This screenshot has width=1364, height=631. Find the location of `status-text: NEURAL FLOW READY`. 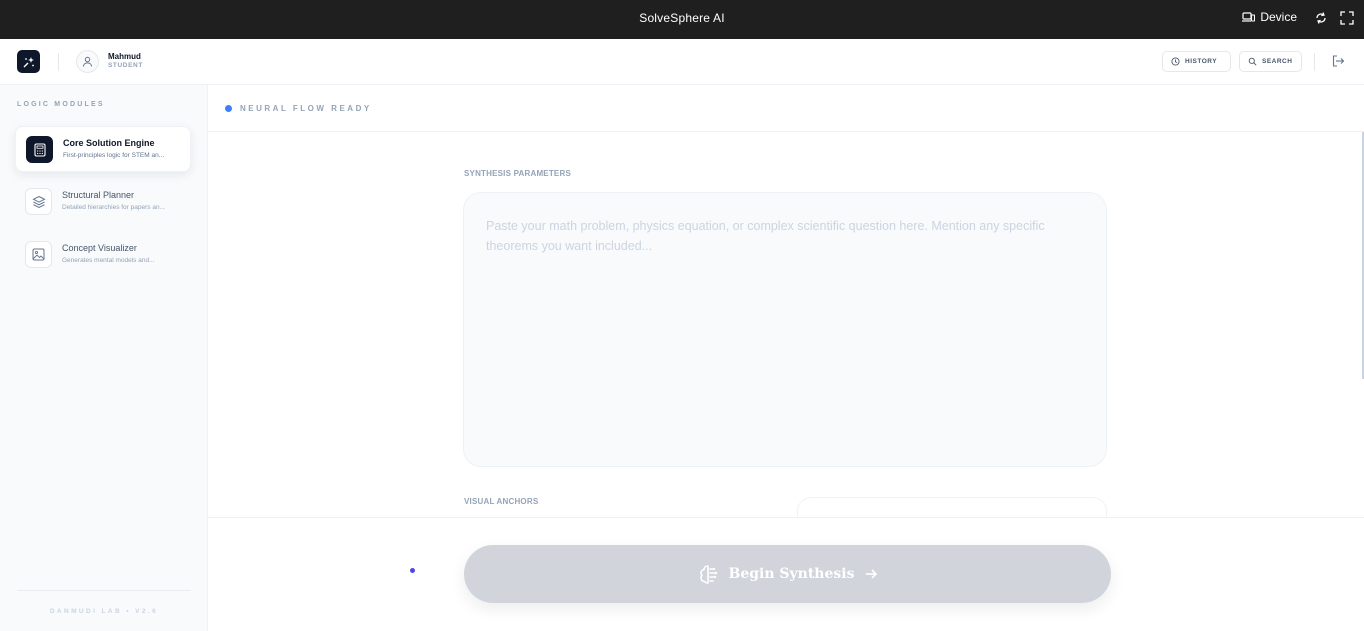

status-text: NEURAL FLOW READY is located at coordinates (306, 108).